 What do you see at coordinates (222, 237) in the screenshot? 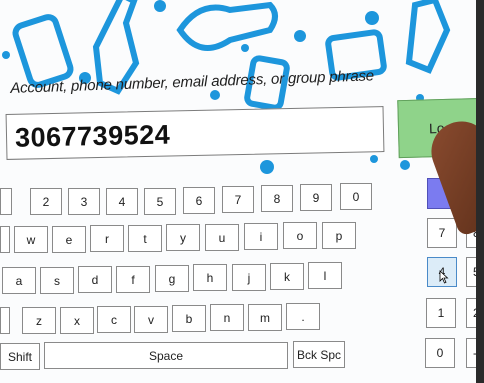
I see `key-u: u` at bounding box center [222, 237].